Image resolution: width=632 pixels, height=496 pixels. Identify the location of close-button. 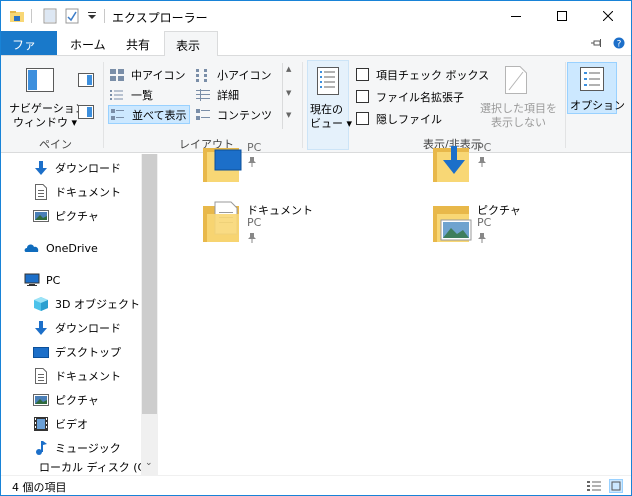
(608, 16).